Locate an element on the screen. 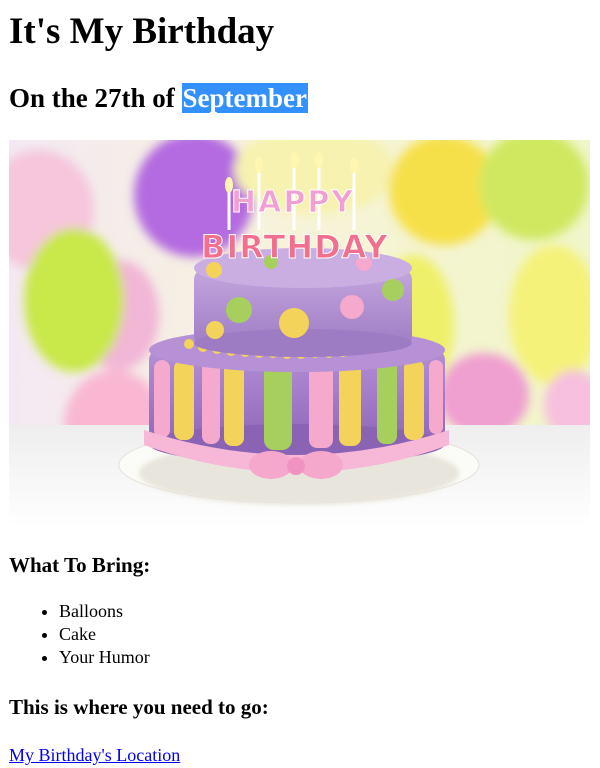 The width and height of the screenshot is (600, 768). bring-list: Balloons Cake Your Humor is located at coordinates (79, 634).